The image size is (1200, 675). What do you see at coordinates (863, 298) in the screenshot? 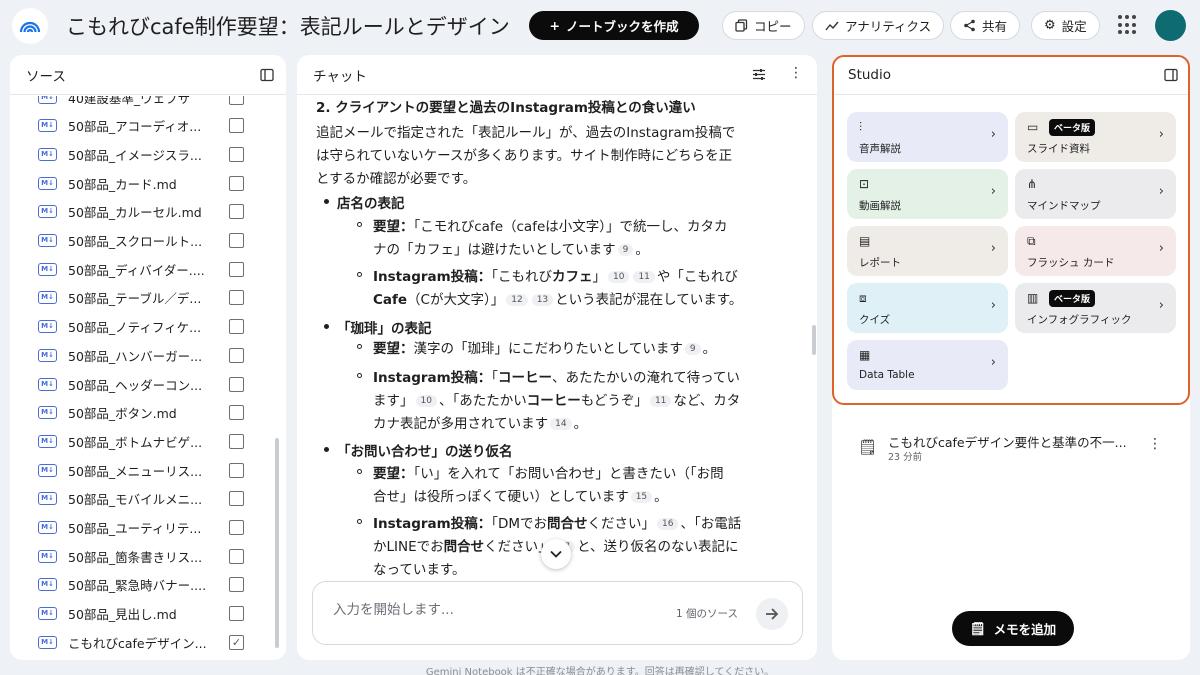
I see `quiz-icon: ⧈` at bounding box center [863, 298].